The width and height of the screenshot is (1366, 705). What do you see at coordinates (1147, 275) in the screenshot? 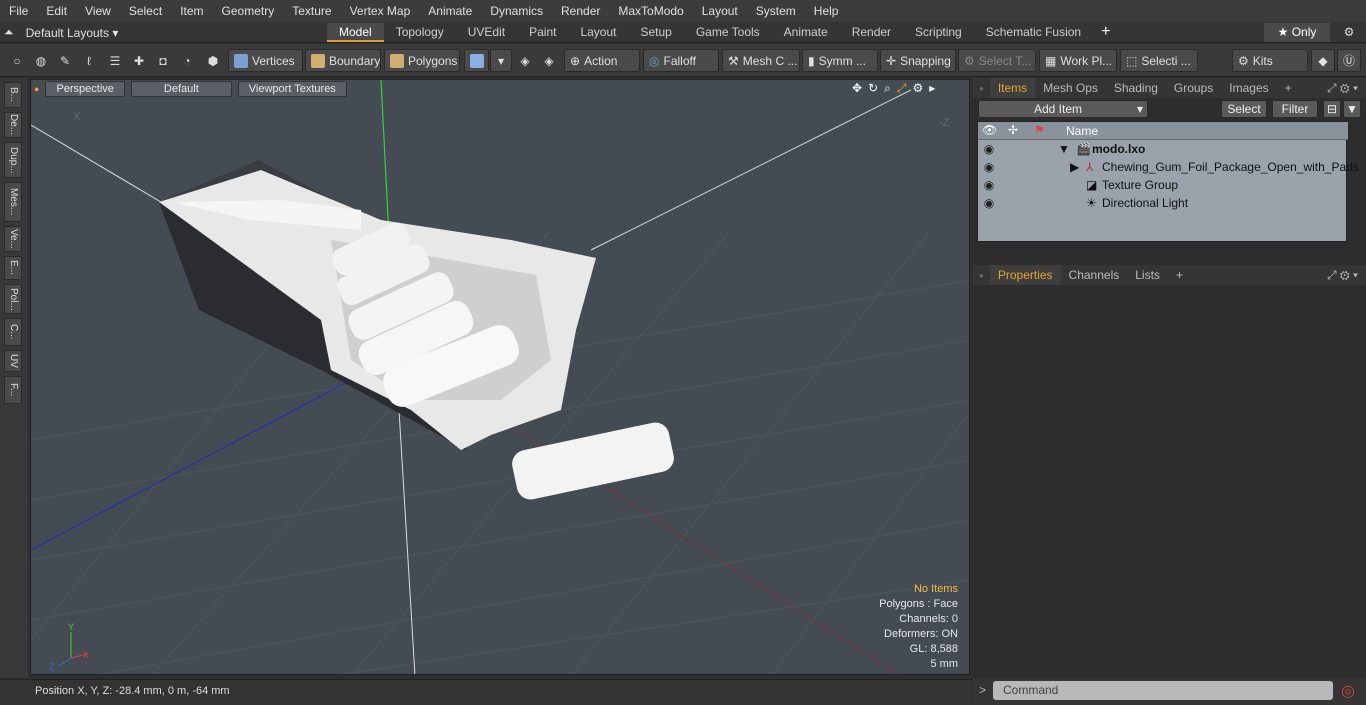
I see `tab-lists: Lists` at bounding box center [1147, 275].